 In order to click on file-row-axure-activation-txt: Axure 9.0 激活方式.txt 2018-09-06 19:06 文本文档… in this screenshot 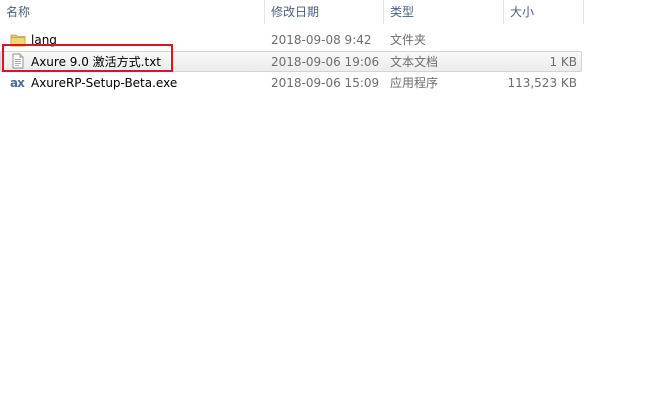, I will do `click(291, 61)`.